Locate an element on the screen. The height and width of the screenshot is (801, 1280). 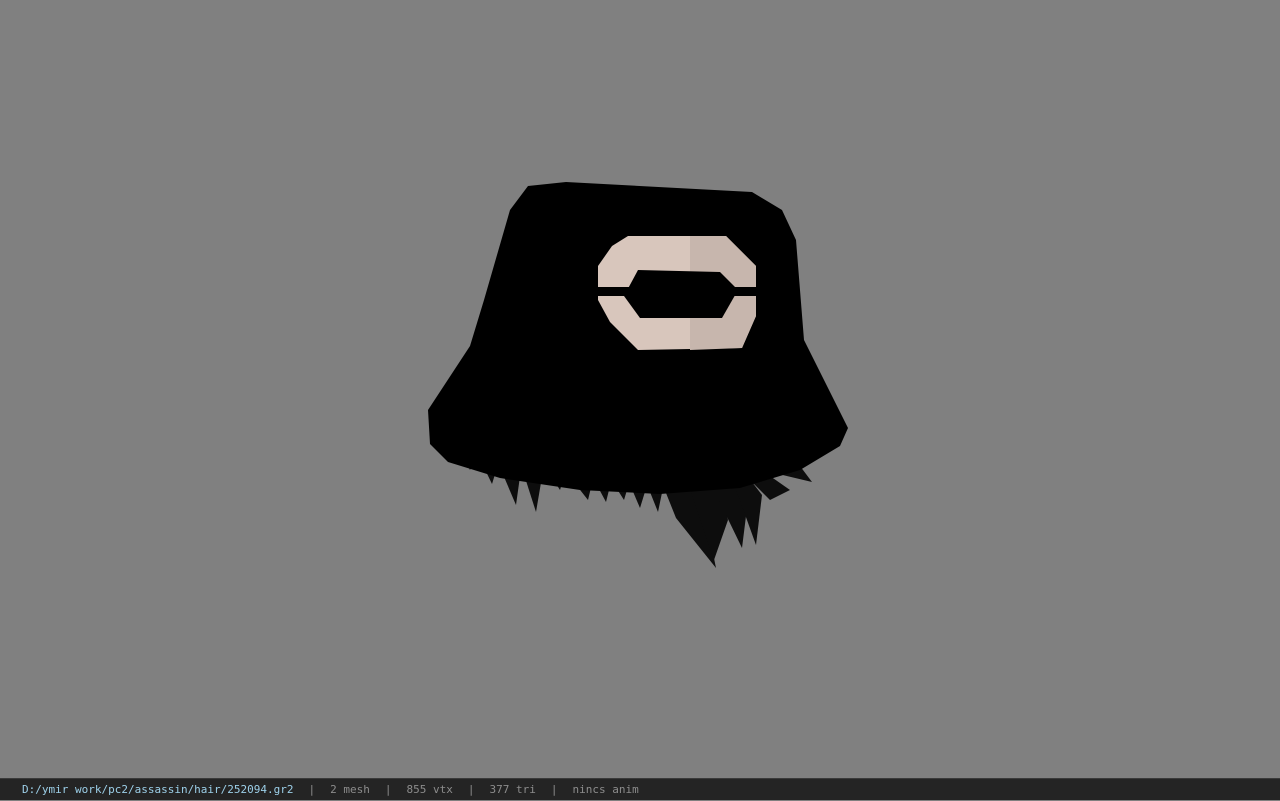
vertex-count: 855 vtx is located at coordinates (429, 789).